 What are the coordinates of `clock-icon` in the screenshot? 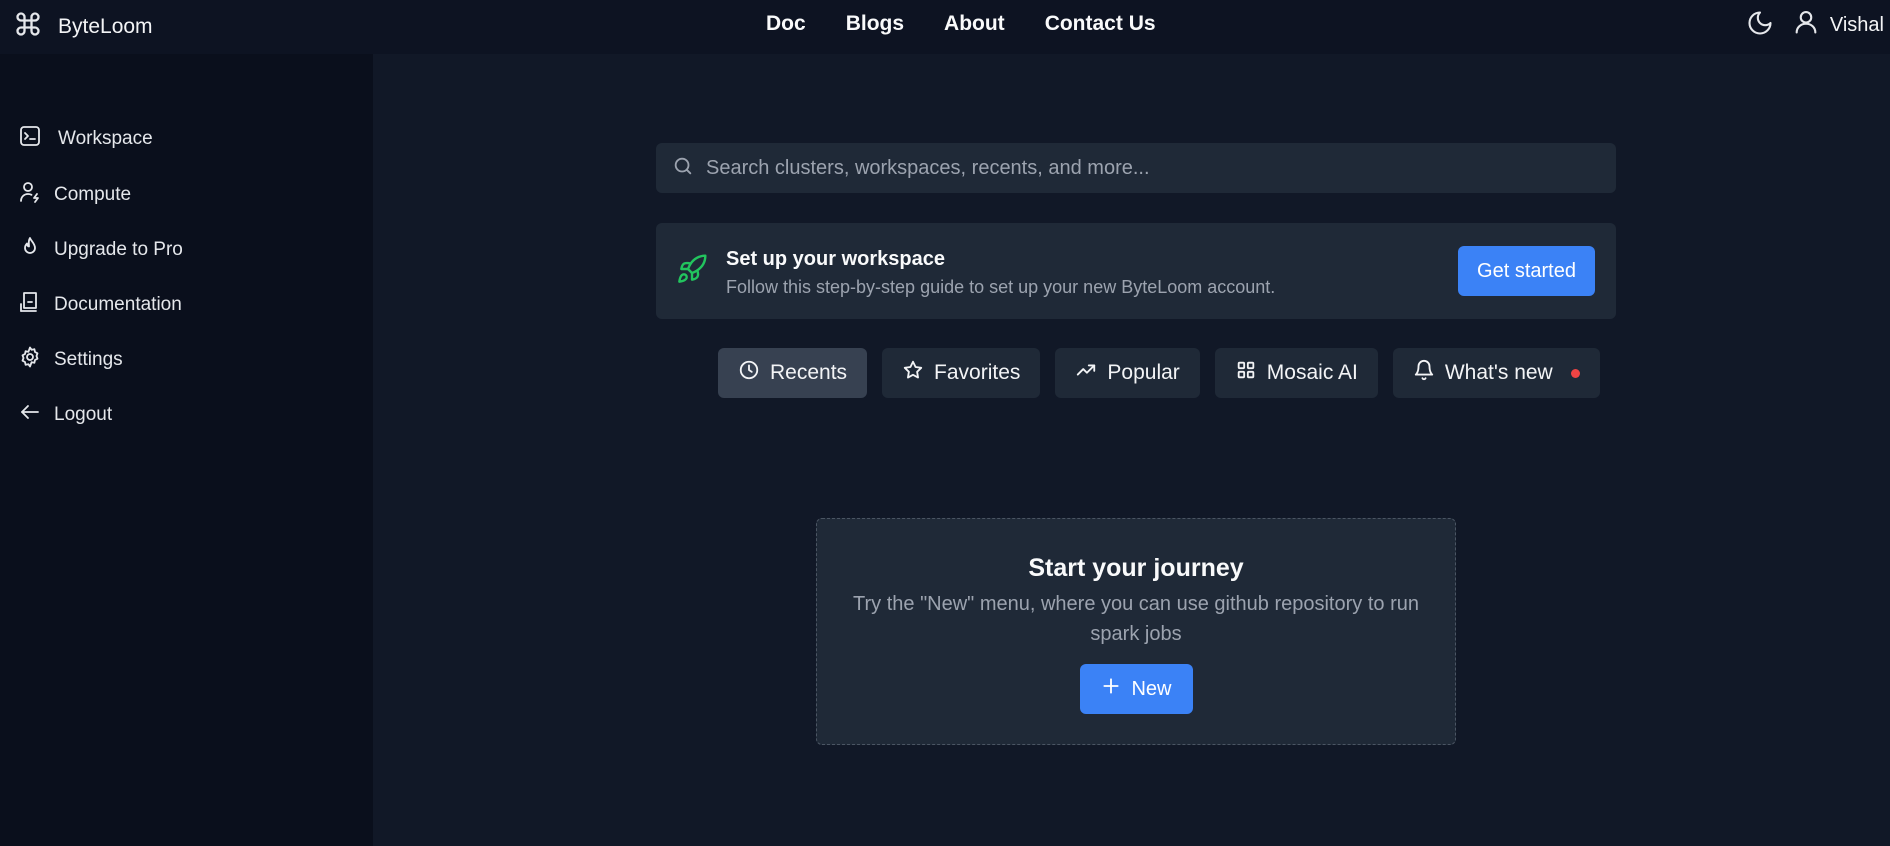 It's located at (749, 373).